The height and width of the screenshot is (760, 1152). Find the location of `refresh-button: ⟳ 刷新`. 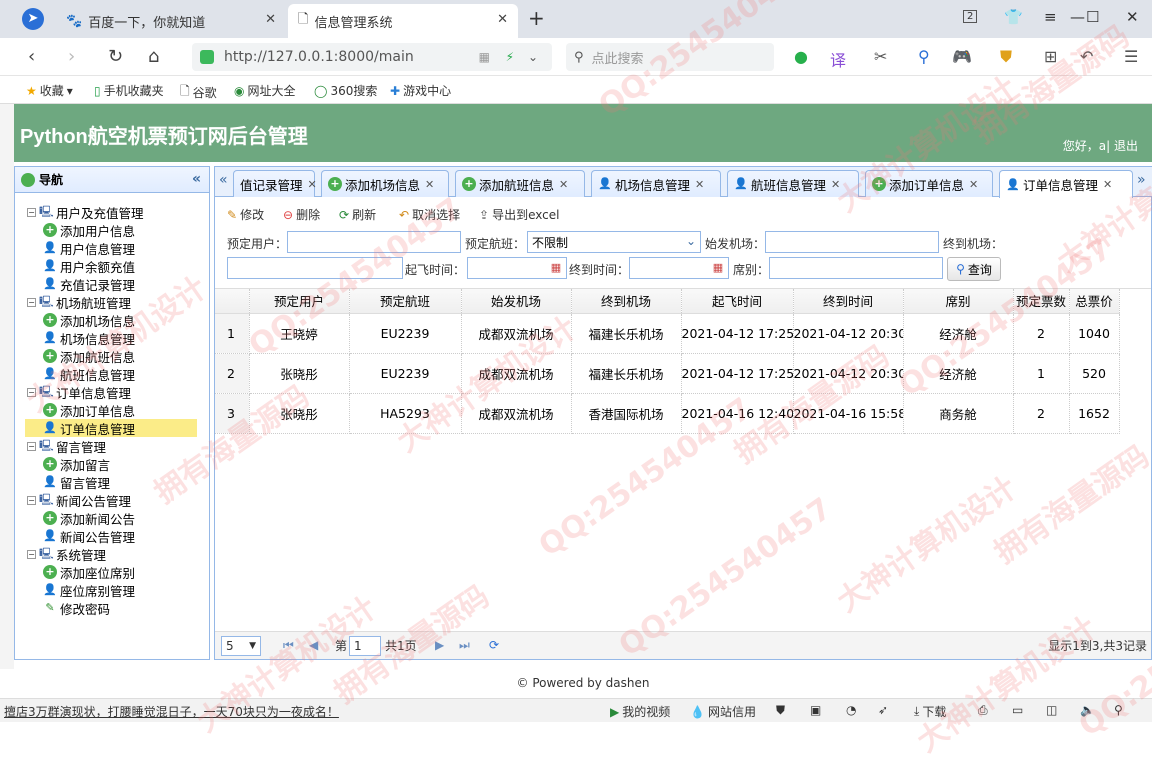

refresh-button: ⟳ 刷新 is located at coordinates (357, 214).